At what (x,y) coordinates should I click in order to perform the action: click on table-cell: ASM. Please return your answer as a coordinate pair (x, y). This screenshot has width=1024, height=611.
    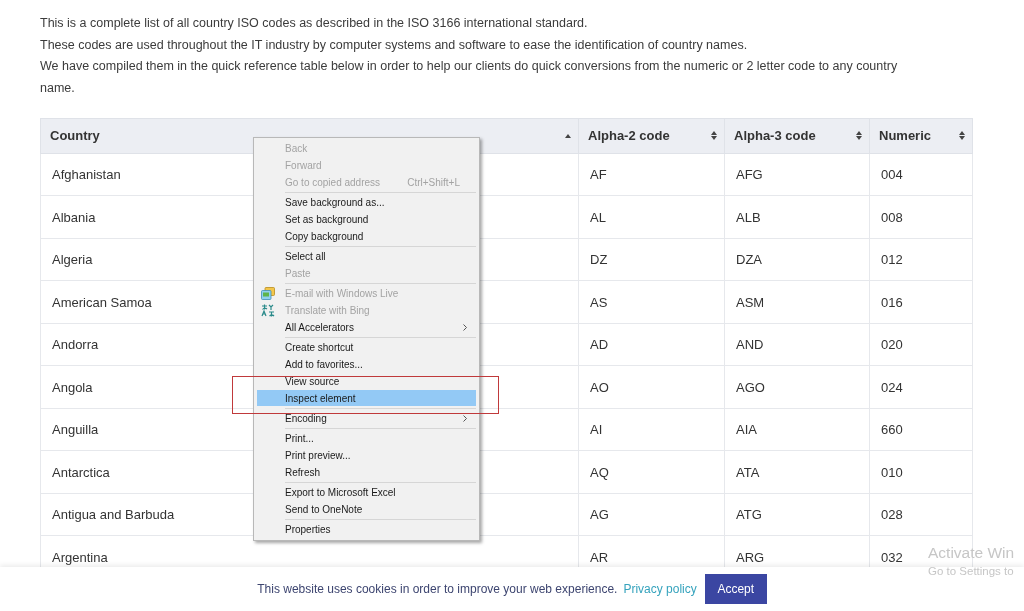
    Looking at the image, I should click on (797, 302).